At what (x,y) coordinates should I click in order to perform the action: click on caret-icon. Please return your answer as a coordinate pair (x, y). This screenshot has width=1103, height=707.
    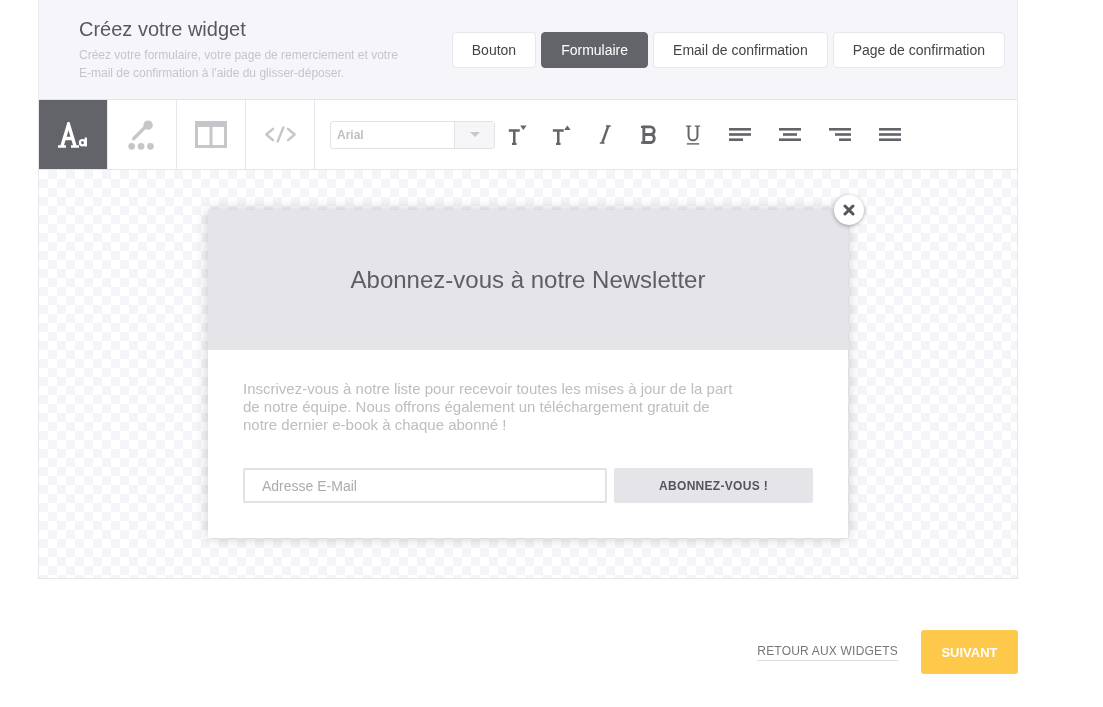
    Looking at the image, I should click on (474, 134).